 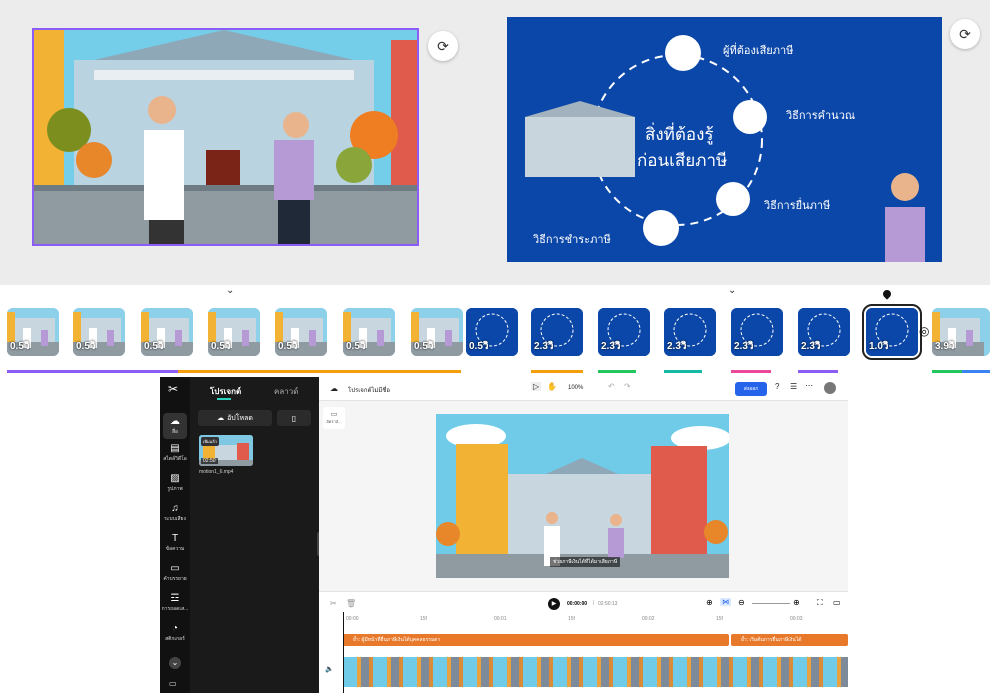 What do you see at coordinates (611, 386) in the screenshot?
I see `undo-icon: ↶` at bounding box center [611, 386].